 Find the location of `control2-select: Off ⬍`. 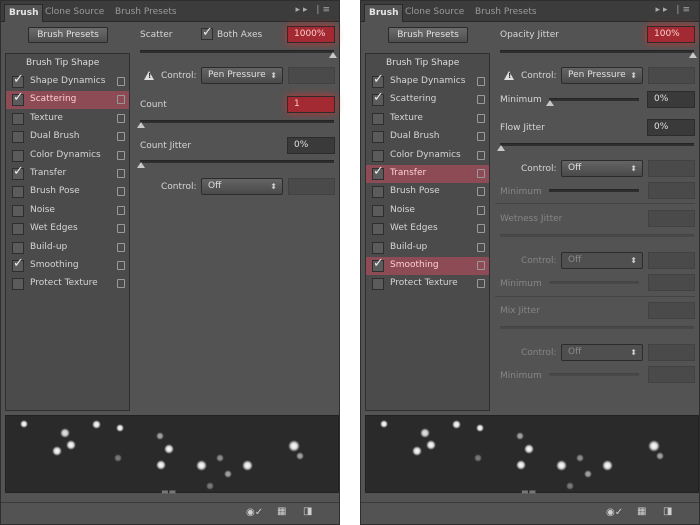

control2-select: Off ⬍ is located at coordinates (242, 186).